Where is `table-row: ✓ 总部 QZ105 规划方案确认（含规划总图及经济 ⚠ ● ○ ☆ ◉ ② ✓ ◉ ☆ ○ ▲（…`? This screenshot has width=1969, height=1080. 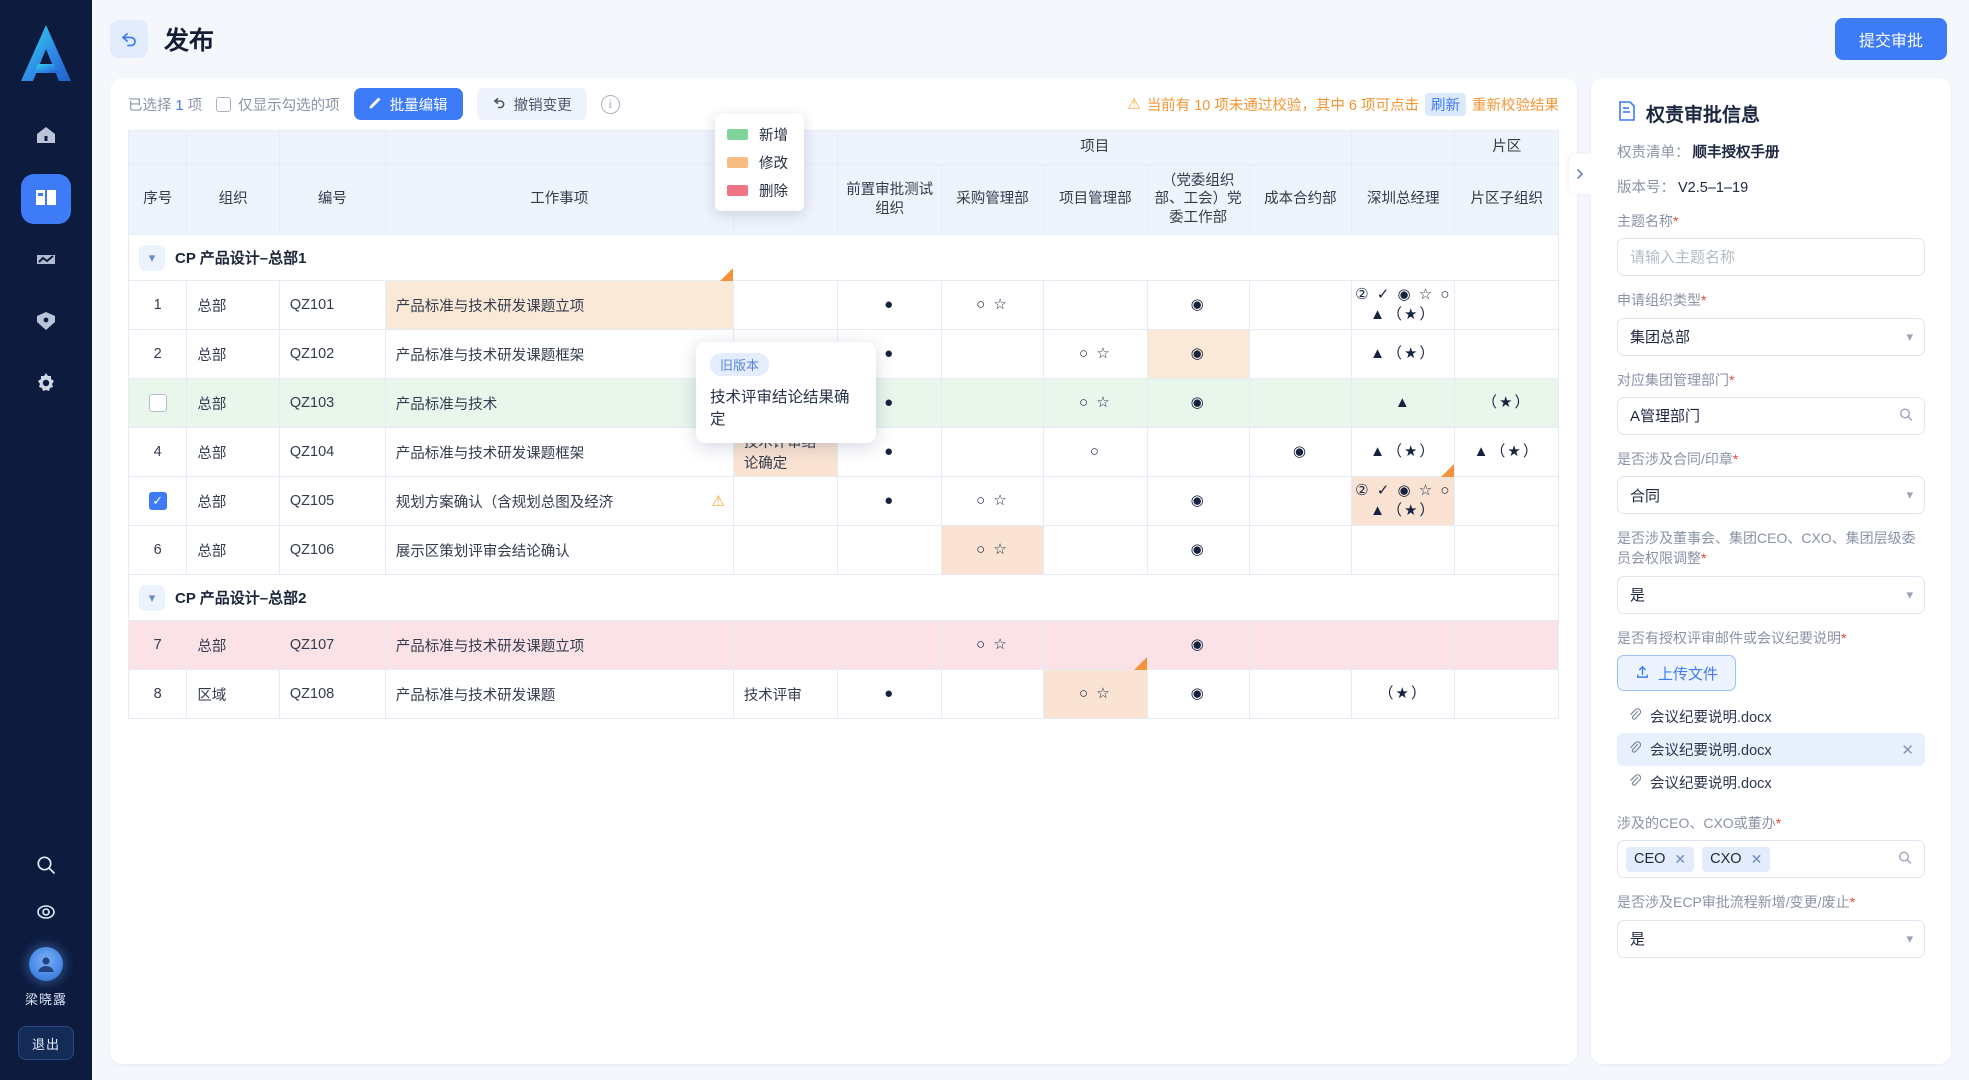 table-row: ✓ 总部 QZ105 规划方案确认（含规划总图及经济 ⚠ ● ○ ☆ ◉ ② ✓ ◉ ☆ ○ ▲（… is located at coordinates (843, 501).